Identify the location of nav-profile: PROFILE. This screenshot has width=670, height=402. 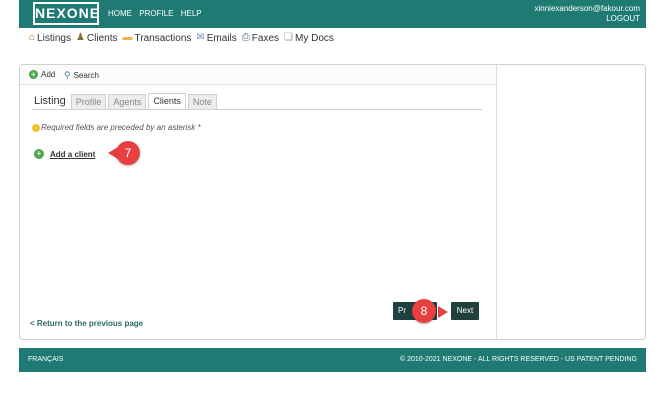
(156, 13).